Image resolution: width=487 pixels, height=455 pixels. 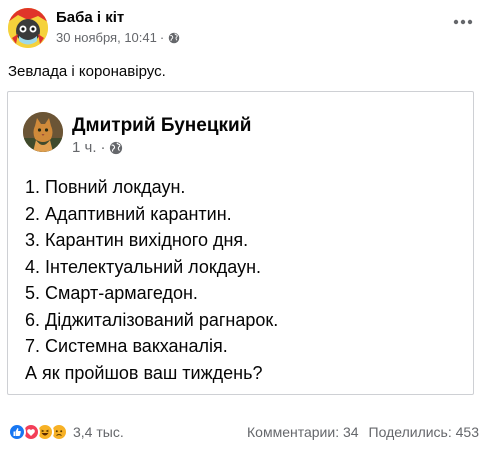 I want to click on more-options-button, so click(x=463, y=22).